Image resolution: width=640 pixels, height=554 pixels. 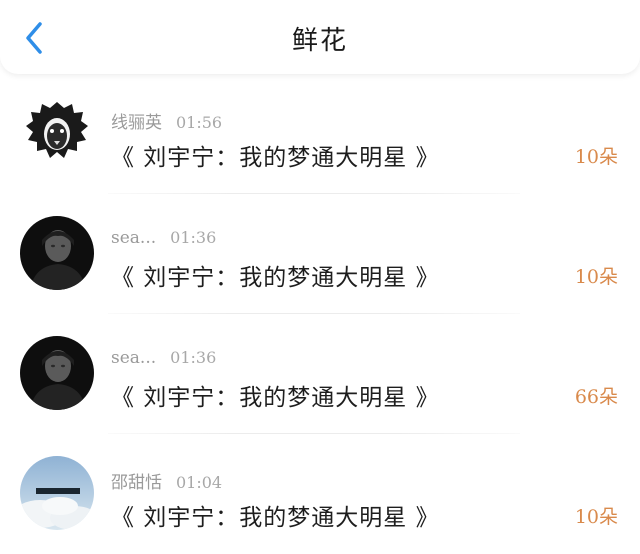 What do you see at coordinates (166, 480) in the screenshot?
I see `record-meta: 邵甜恬 01:04` at bounding box center [166, 480].